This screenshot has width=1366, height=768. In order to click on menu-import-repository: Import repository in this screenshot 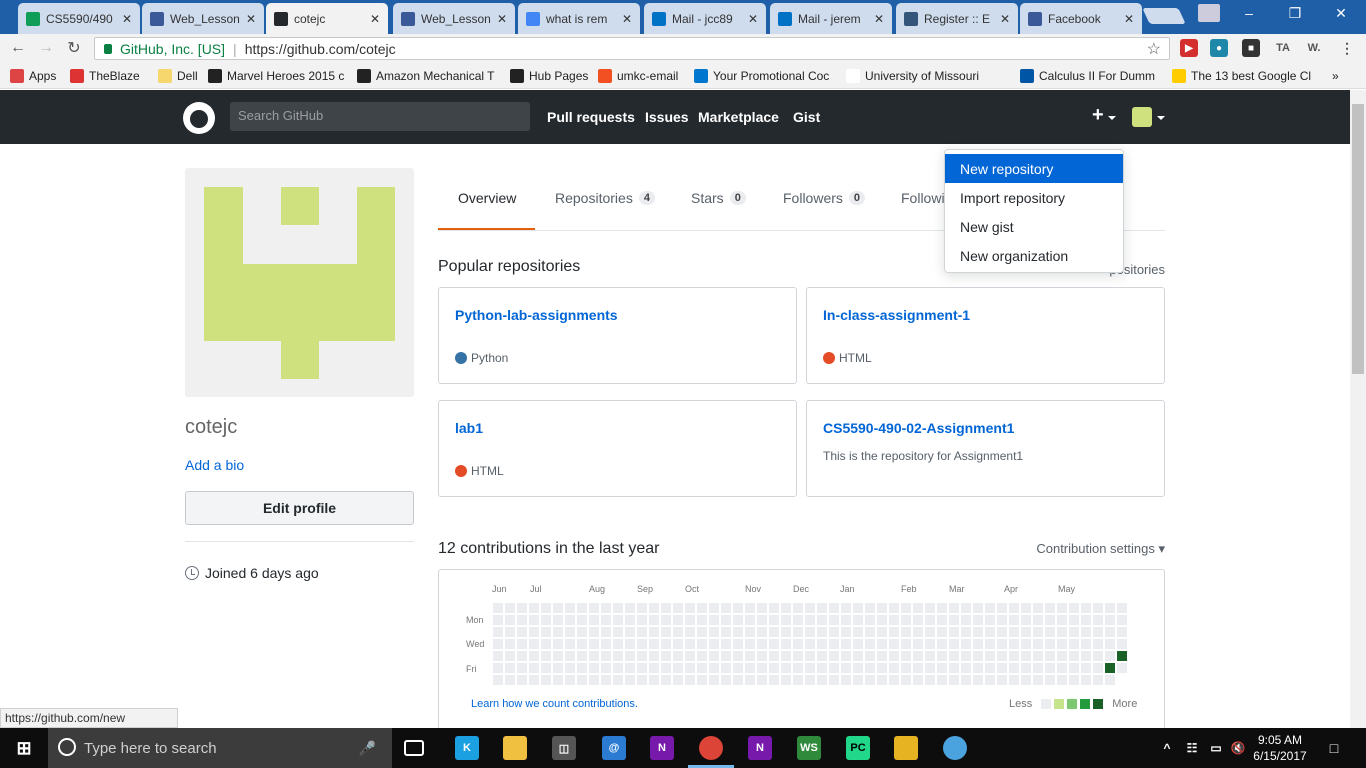, I will do `click(1034, 197)`.